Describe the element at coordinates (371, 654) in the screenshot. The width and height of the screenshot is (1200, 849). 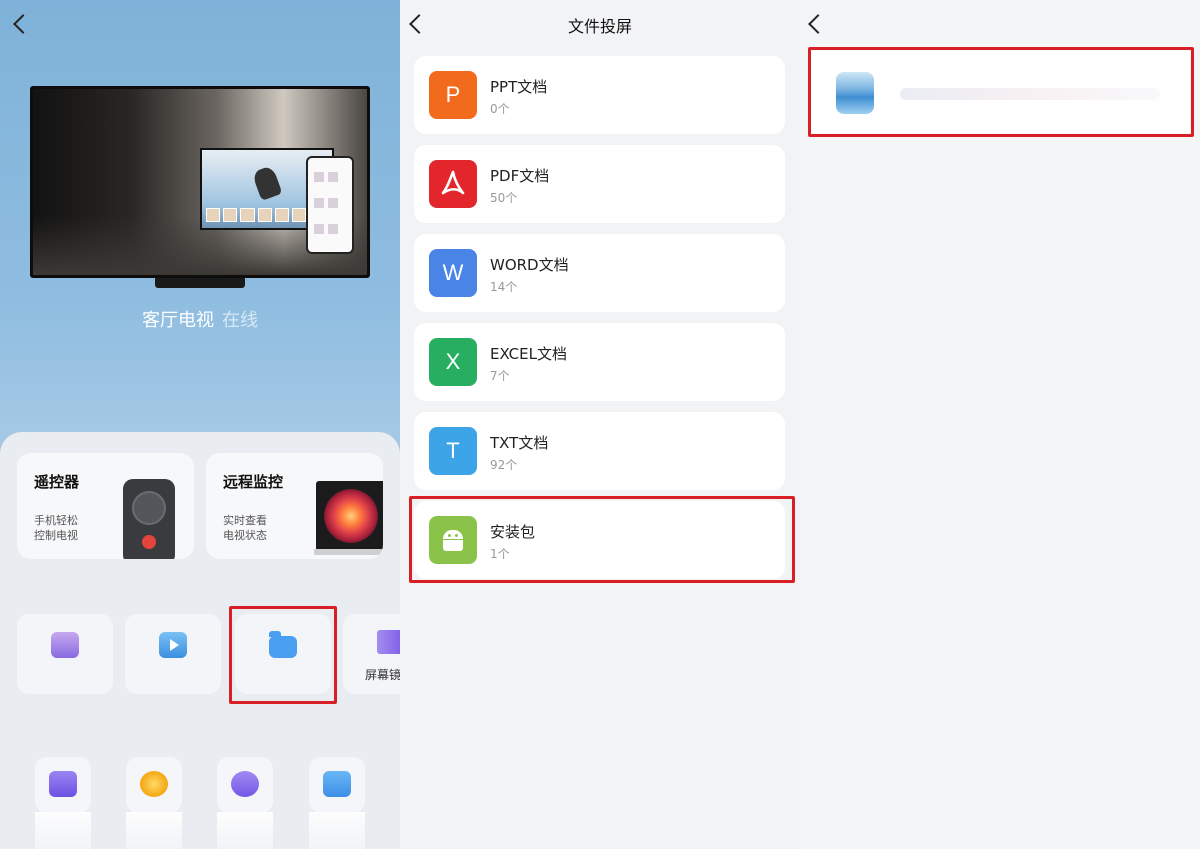
I see `screen-mirror-tile: 屏幕镜` at that location.